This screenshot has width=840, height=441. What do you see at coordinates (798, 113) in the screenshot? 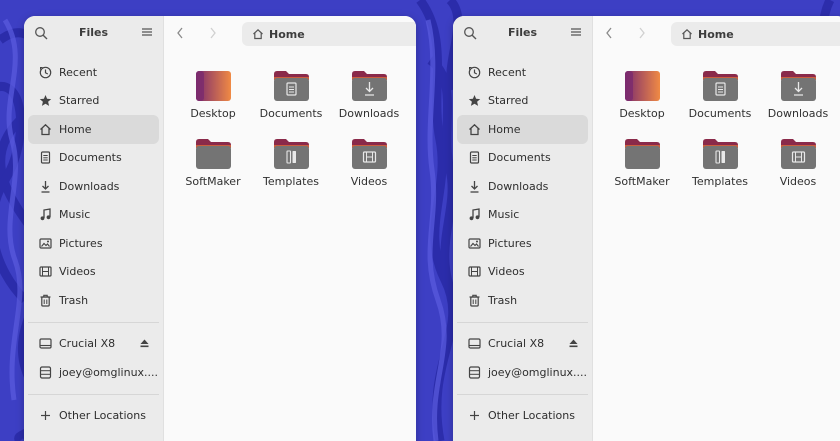
I see `folder-label: Downloads` at bounding box center [798, 113].